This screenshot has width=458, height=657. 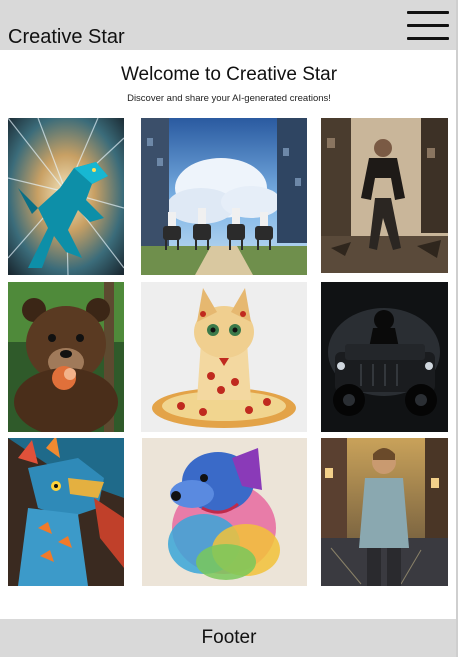 I want to click on gallery-image-horse-riders, so click(x=224, y=196).